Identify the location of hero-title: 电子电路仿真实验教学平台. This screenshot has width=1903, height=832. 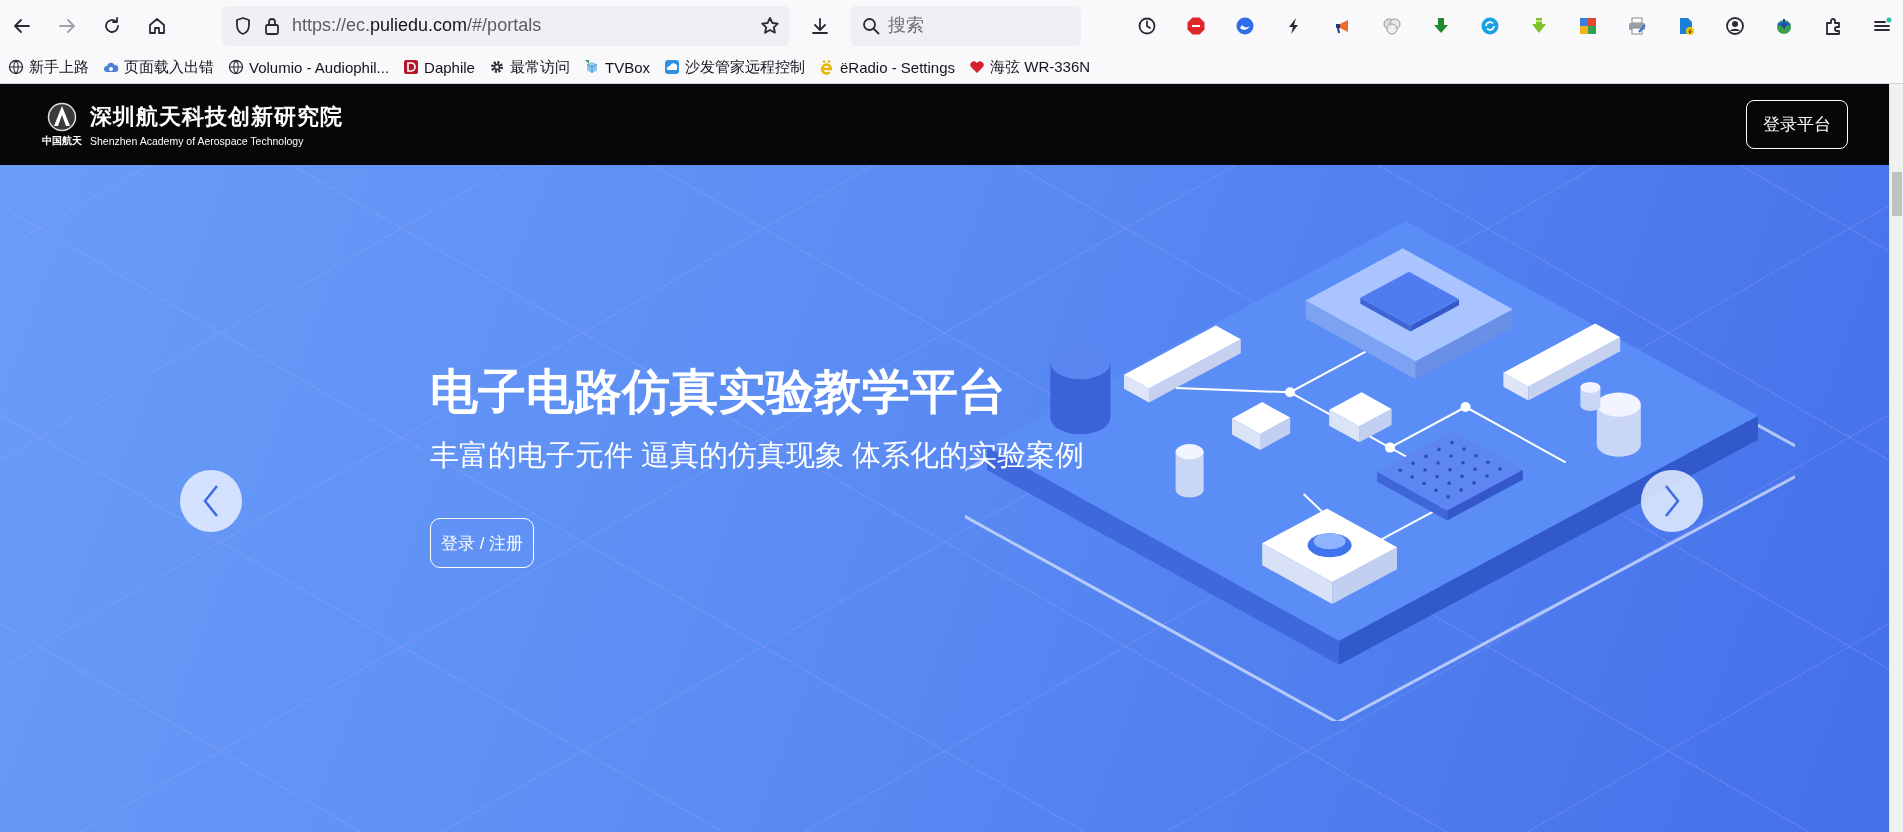
(718, 392).